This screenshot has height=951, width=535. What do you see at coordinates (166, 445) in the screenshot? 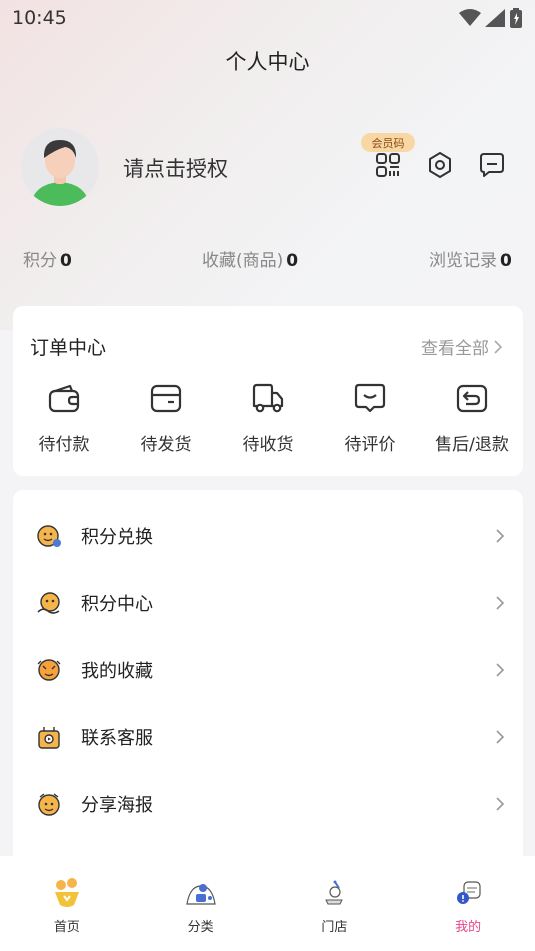
I see `order-pending-shipment-label: 待发货` at bounding box center [166, 445].